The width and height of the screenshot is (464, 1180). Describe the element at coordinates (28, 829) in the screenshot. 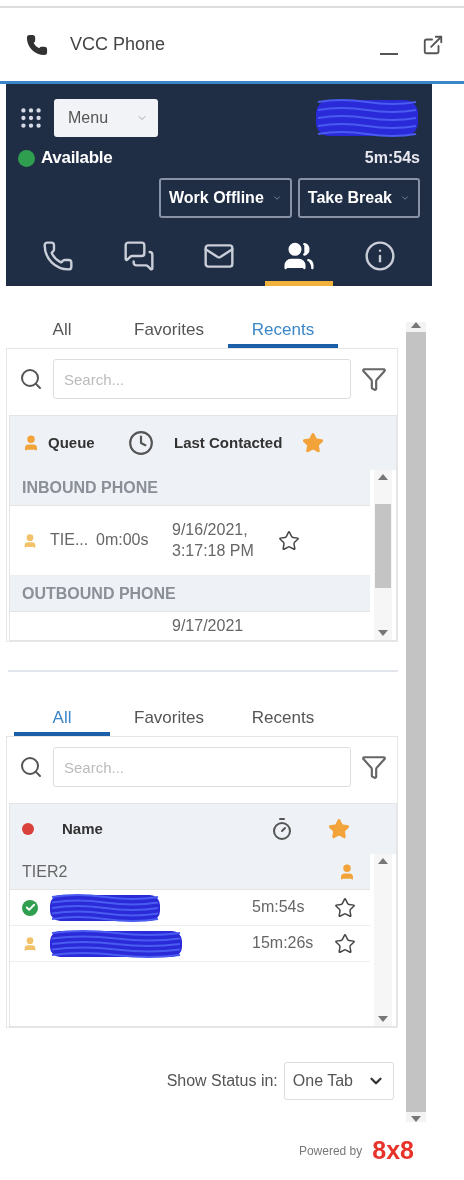

I see `status-icon` at that location.